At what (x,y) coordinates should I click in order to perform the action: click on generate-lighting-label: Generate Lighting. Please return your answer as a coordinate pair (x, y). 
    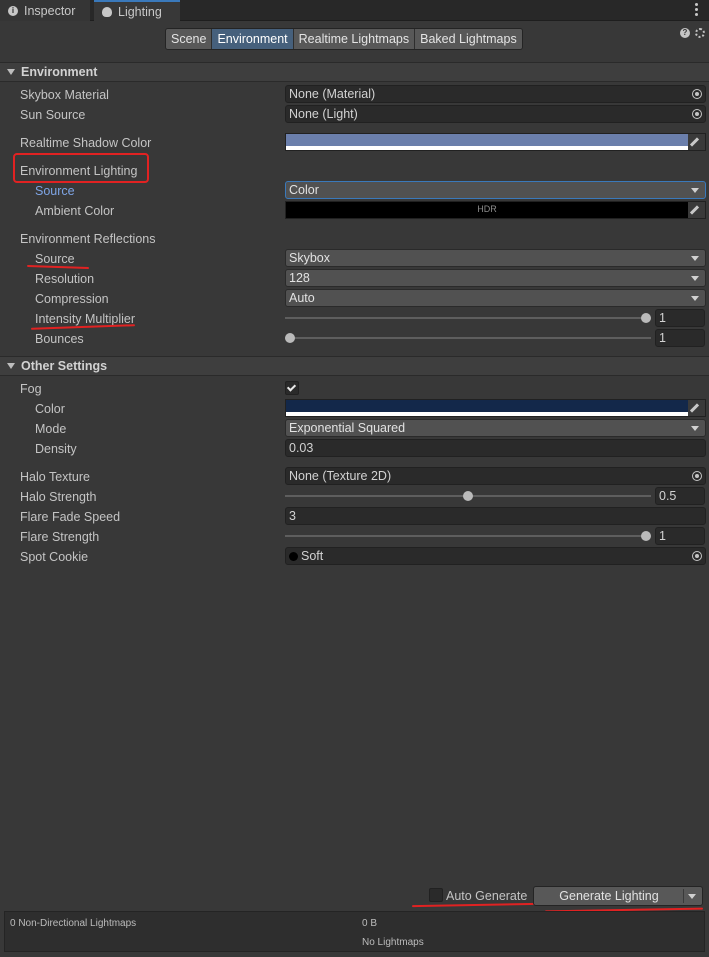
    Looking at the image, I should click on (609, 896).